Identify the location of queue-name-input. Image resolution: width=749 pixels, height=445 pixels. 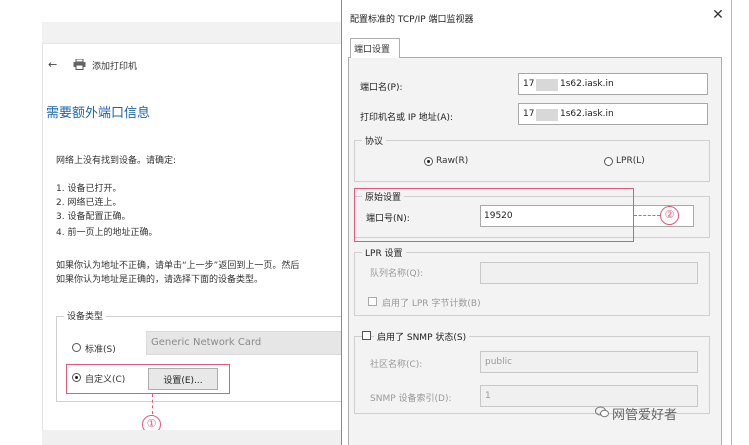
(589, 273).